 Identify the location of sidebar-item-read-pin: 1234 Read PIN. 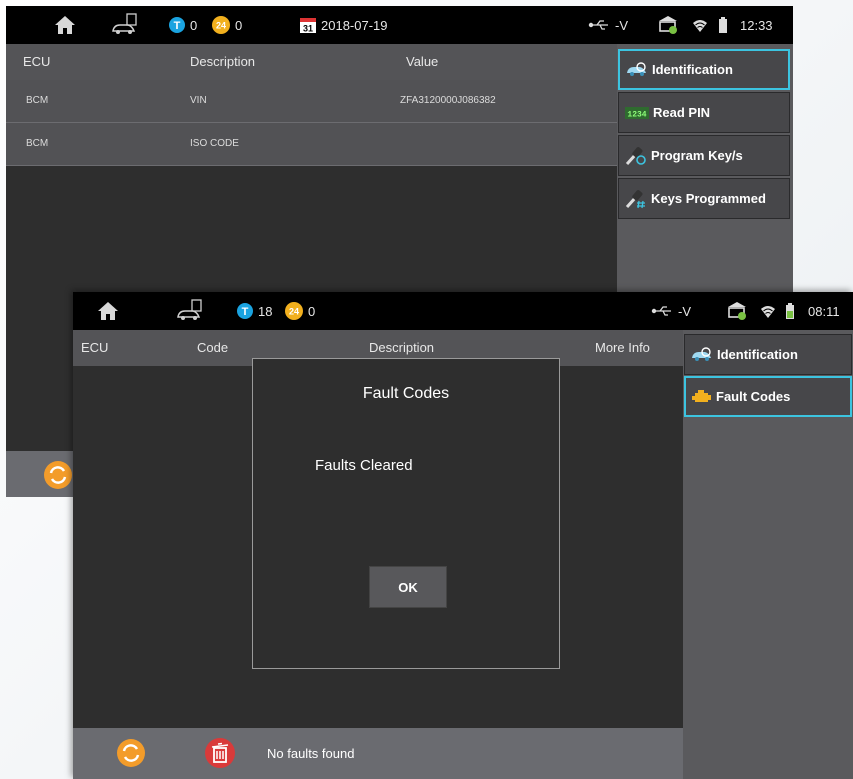
(704, 112).